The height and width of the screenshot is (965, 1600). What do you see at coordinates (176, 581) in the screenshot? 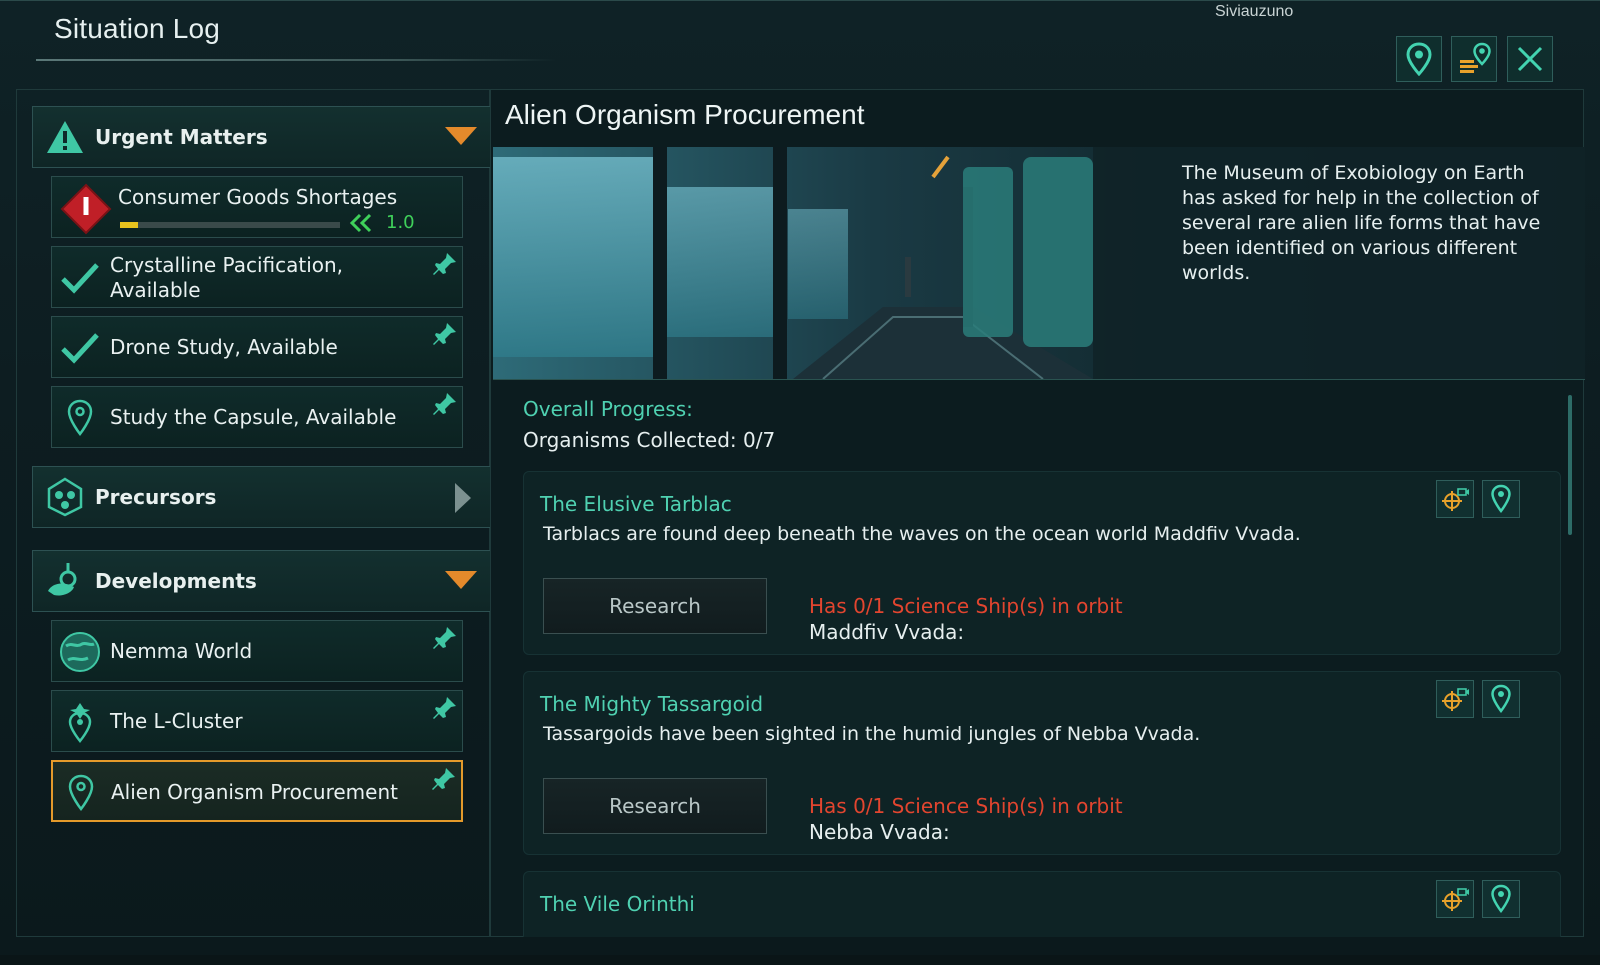
I see `group-label: Developments` at bounding box center [176, 581].